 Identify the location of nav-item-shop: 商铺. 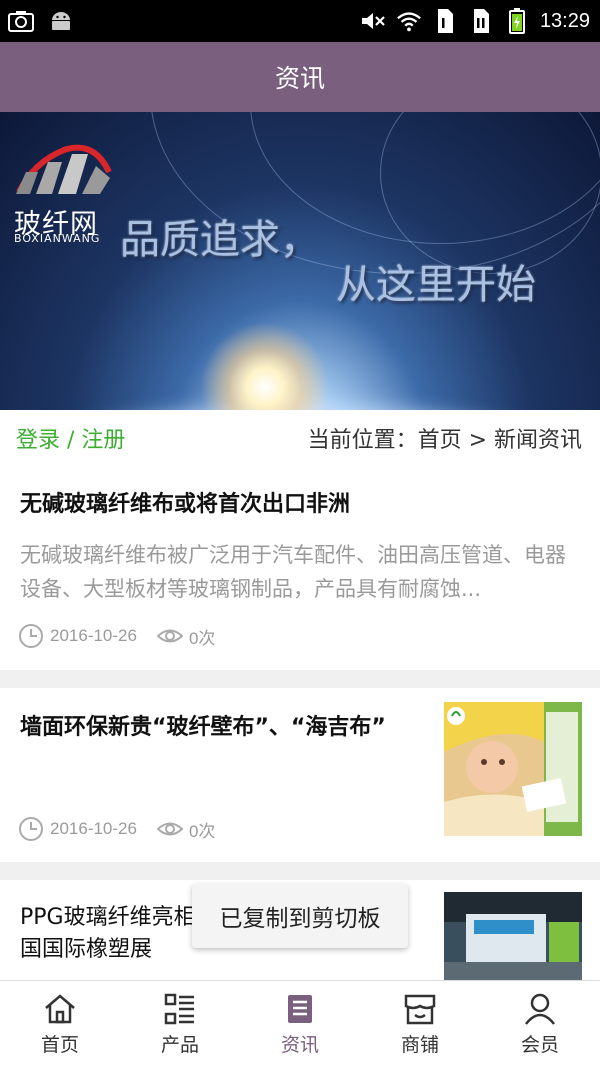
(420, 1024).